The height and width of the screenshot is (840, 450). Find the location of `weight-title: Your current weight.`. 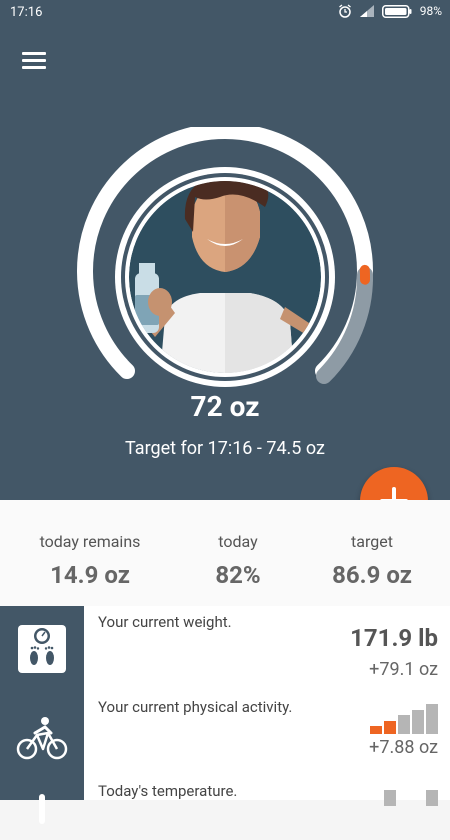

weight-title: Your current weight. is located at coordinates (165, 622).